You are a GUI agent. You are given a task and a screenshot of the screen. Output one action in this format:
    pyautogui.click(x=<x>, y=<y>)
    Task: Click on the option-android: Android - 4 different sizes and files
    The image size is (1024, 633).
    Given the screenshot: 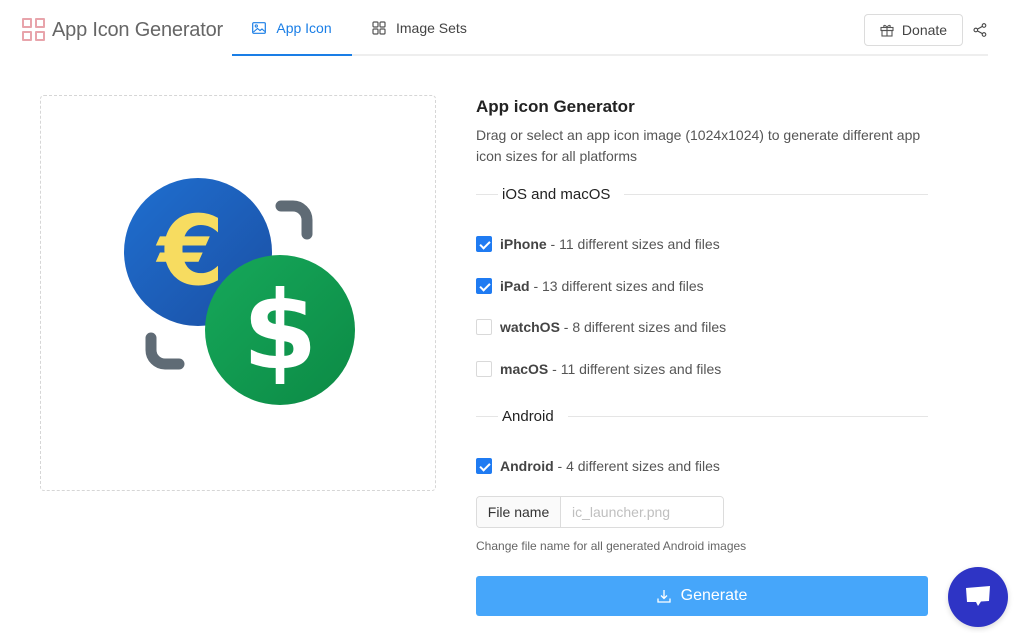 What is the action you would take?
    pyautogui.click(x=598, y=466)
    